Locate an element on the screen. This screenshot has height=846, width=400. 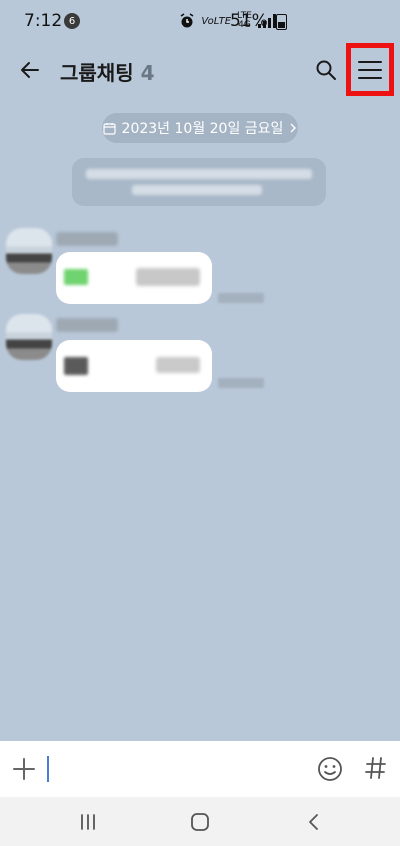
chat-title-text: 그룹채팅 is located at coordinates (97, 73).